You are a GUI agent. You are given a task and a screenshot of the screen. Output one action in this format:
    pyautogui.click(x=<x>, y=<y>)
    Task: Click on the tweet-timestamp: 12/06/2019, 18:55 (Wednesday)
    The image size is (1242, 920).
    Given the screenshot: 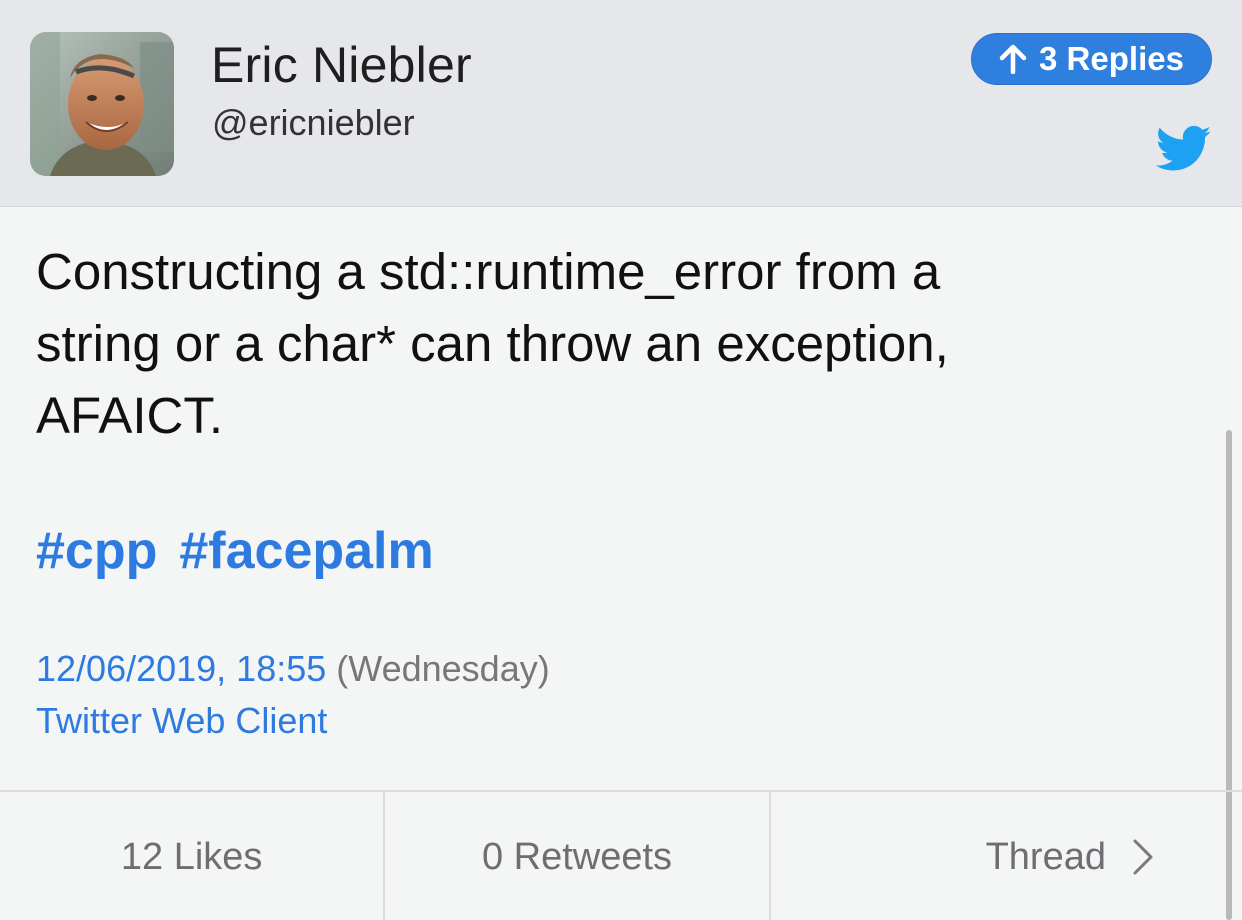 What is the action you would take?
    pyautogui.click(x=293, y=669)
    